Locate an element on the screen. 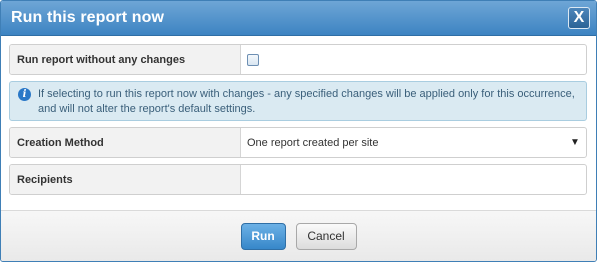 Image resolution: width=597 pixels, height=262 pixels. run-without-changes-row: Run report without any changes is located at coordinates (298, 59).